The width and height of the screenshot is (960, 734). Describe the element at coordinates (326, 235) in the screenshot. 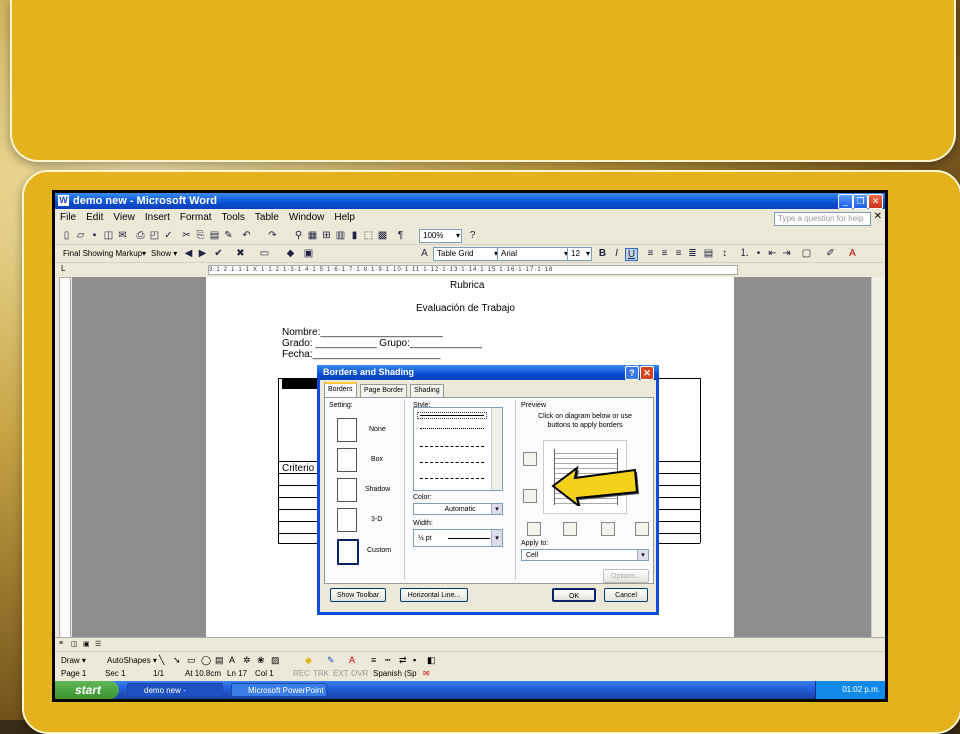

I see `insert-table-icon: ⊞` at that location.